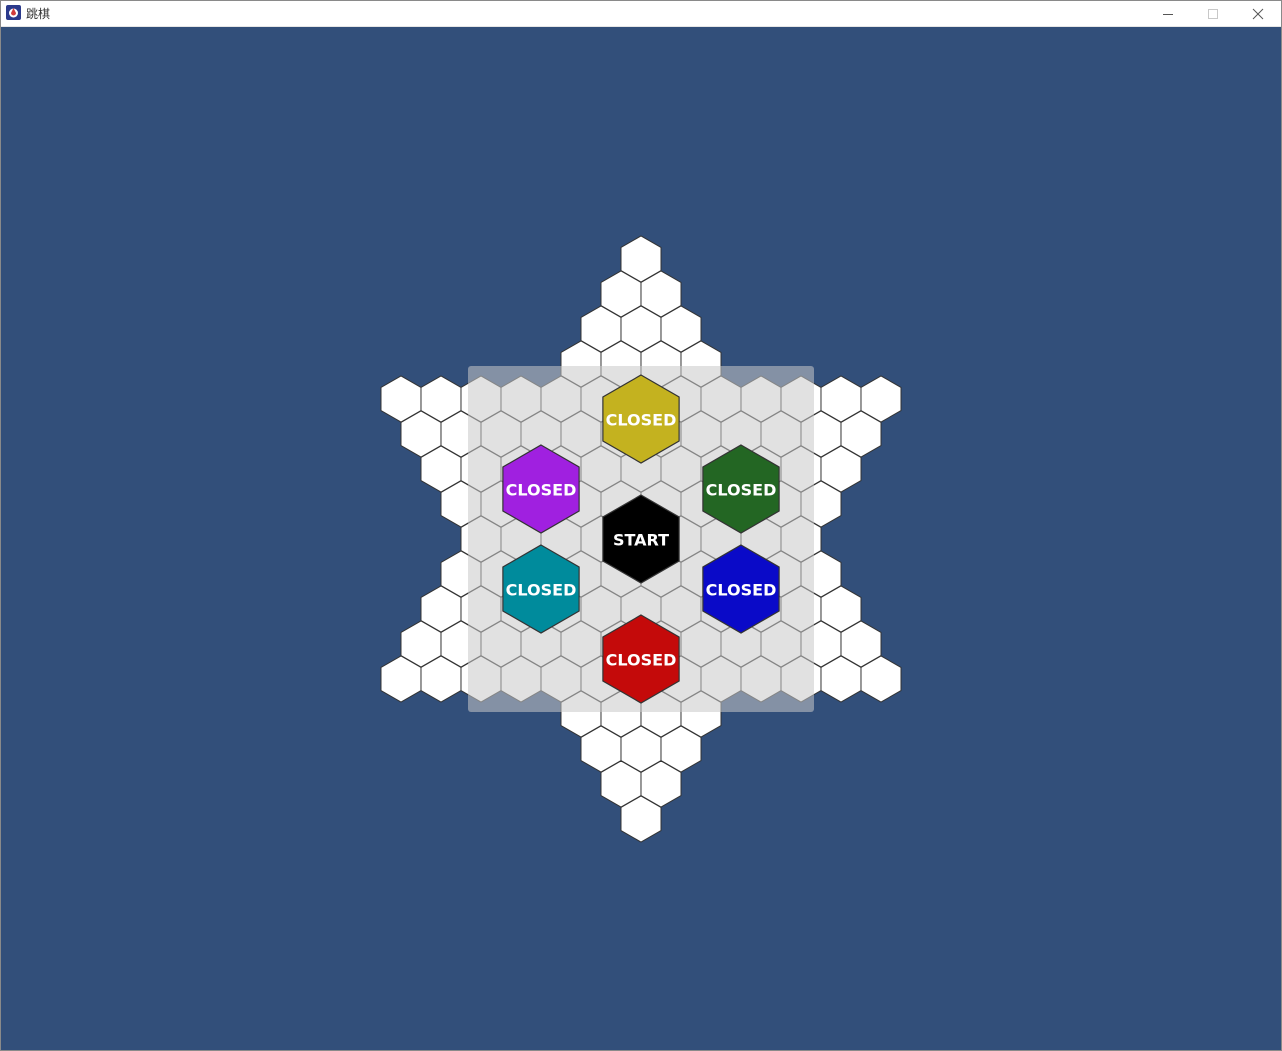 The image size is (1282, 1051). I want to click on app-icon, so click(13, 12).